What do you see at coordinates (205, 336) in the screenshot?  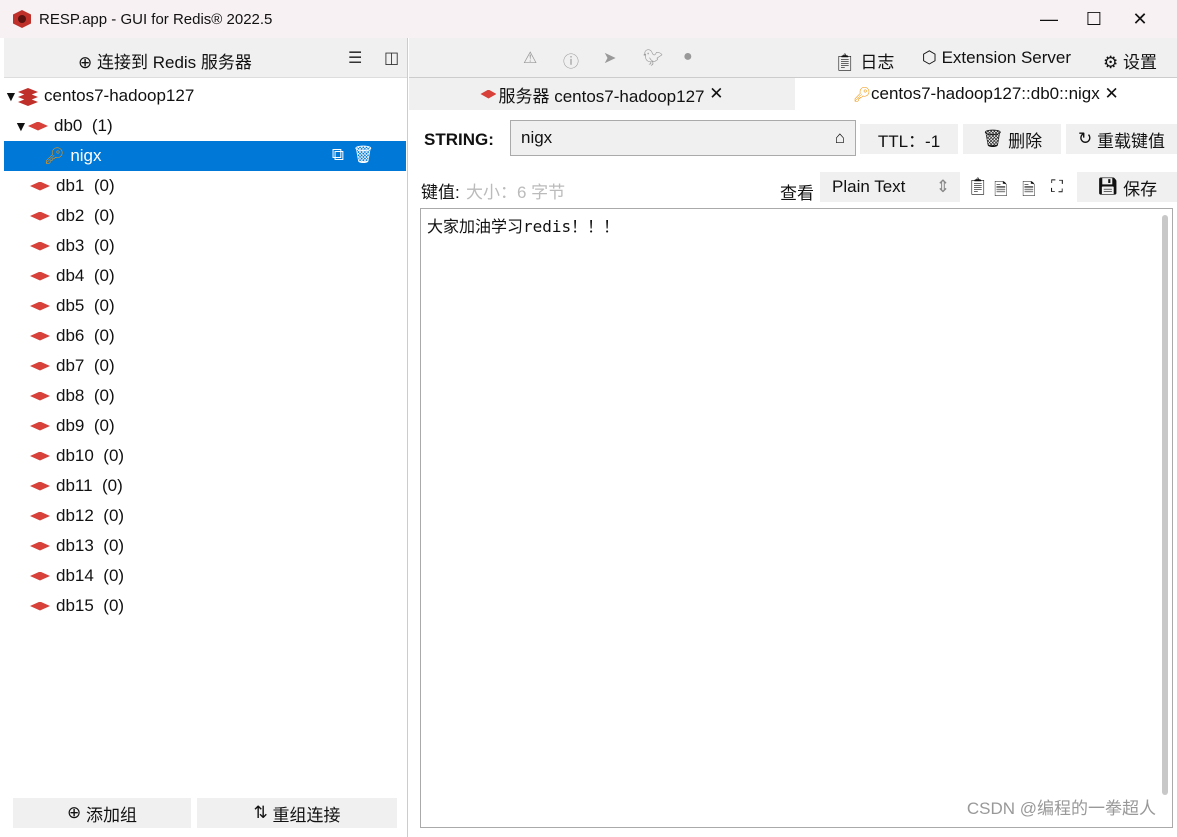 I see `db-item: db6 (0)` at bounding box center [205, 336].